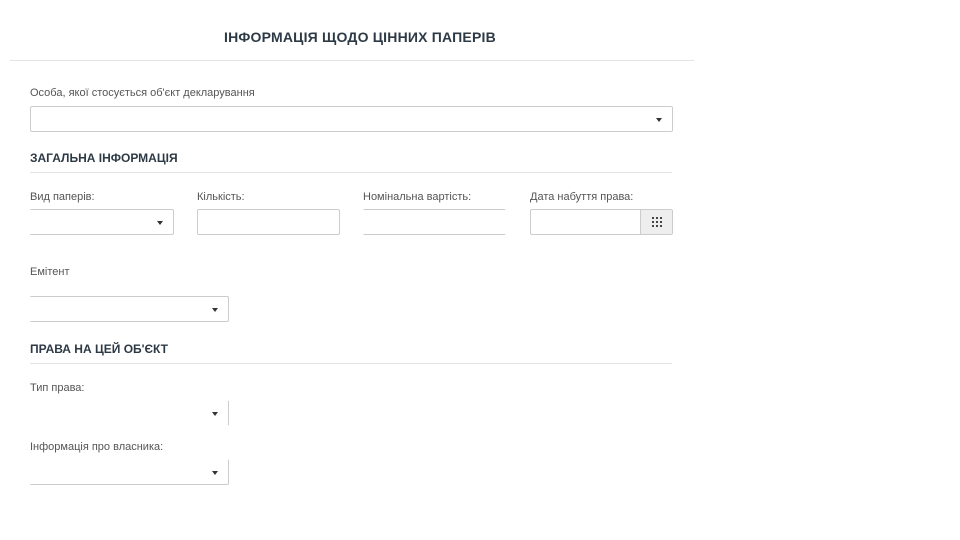 The image size is (960, 540). Describe the element at coordinates (97, 447) in the screenshot. I see `owner-info-label: Інформація про власника:` at that location.